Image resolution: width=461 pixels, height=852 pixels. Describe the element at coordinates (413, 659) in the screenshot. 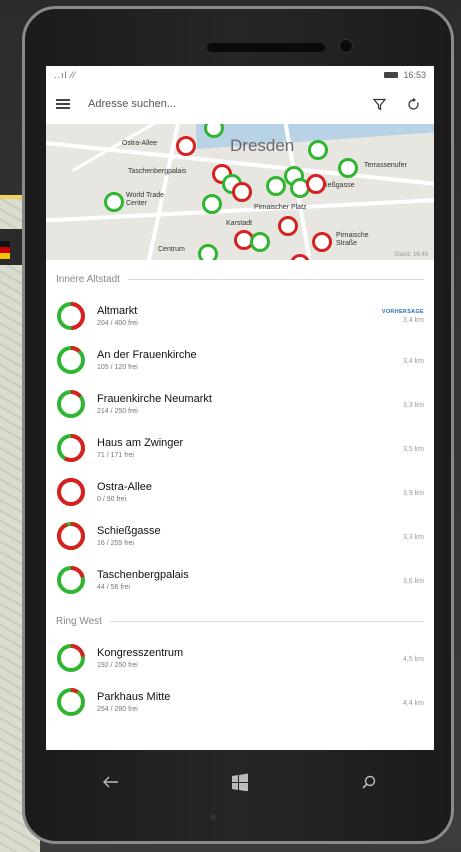

I see `parking-distance: 4,5 km` at that location.